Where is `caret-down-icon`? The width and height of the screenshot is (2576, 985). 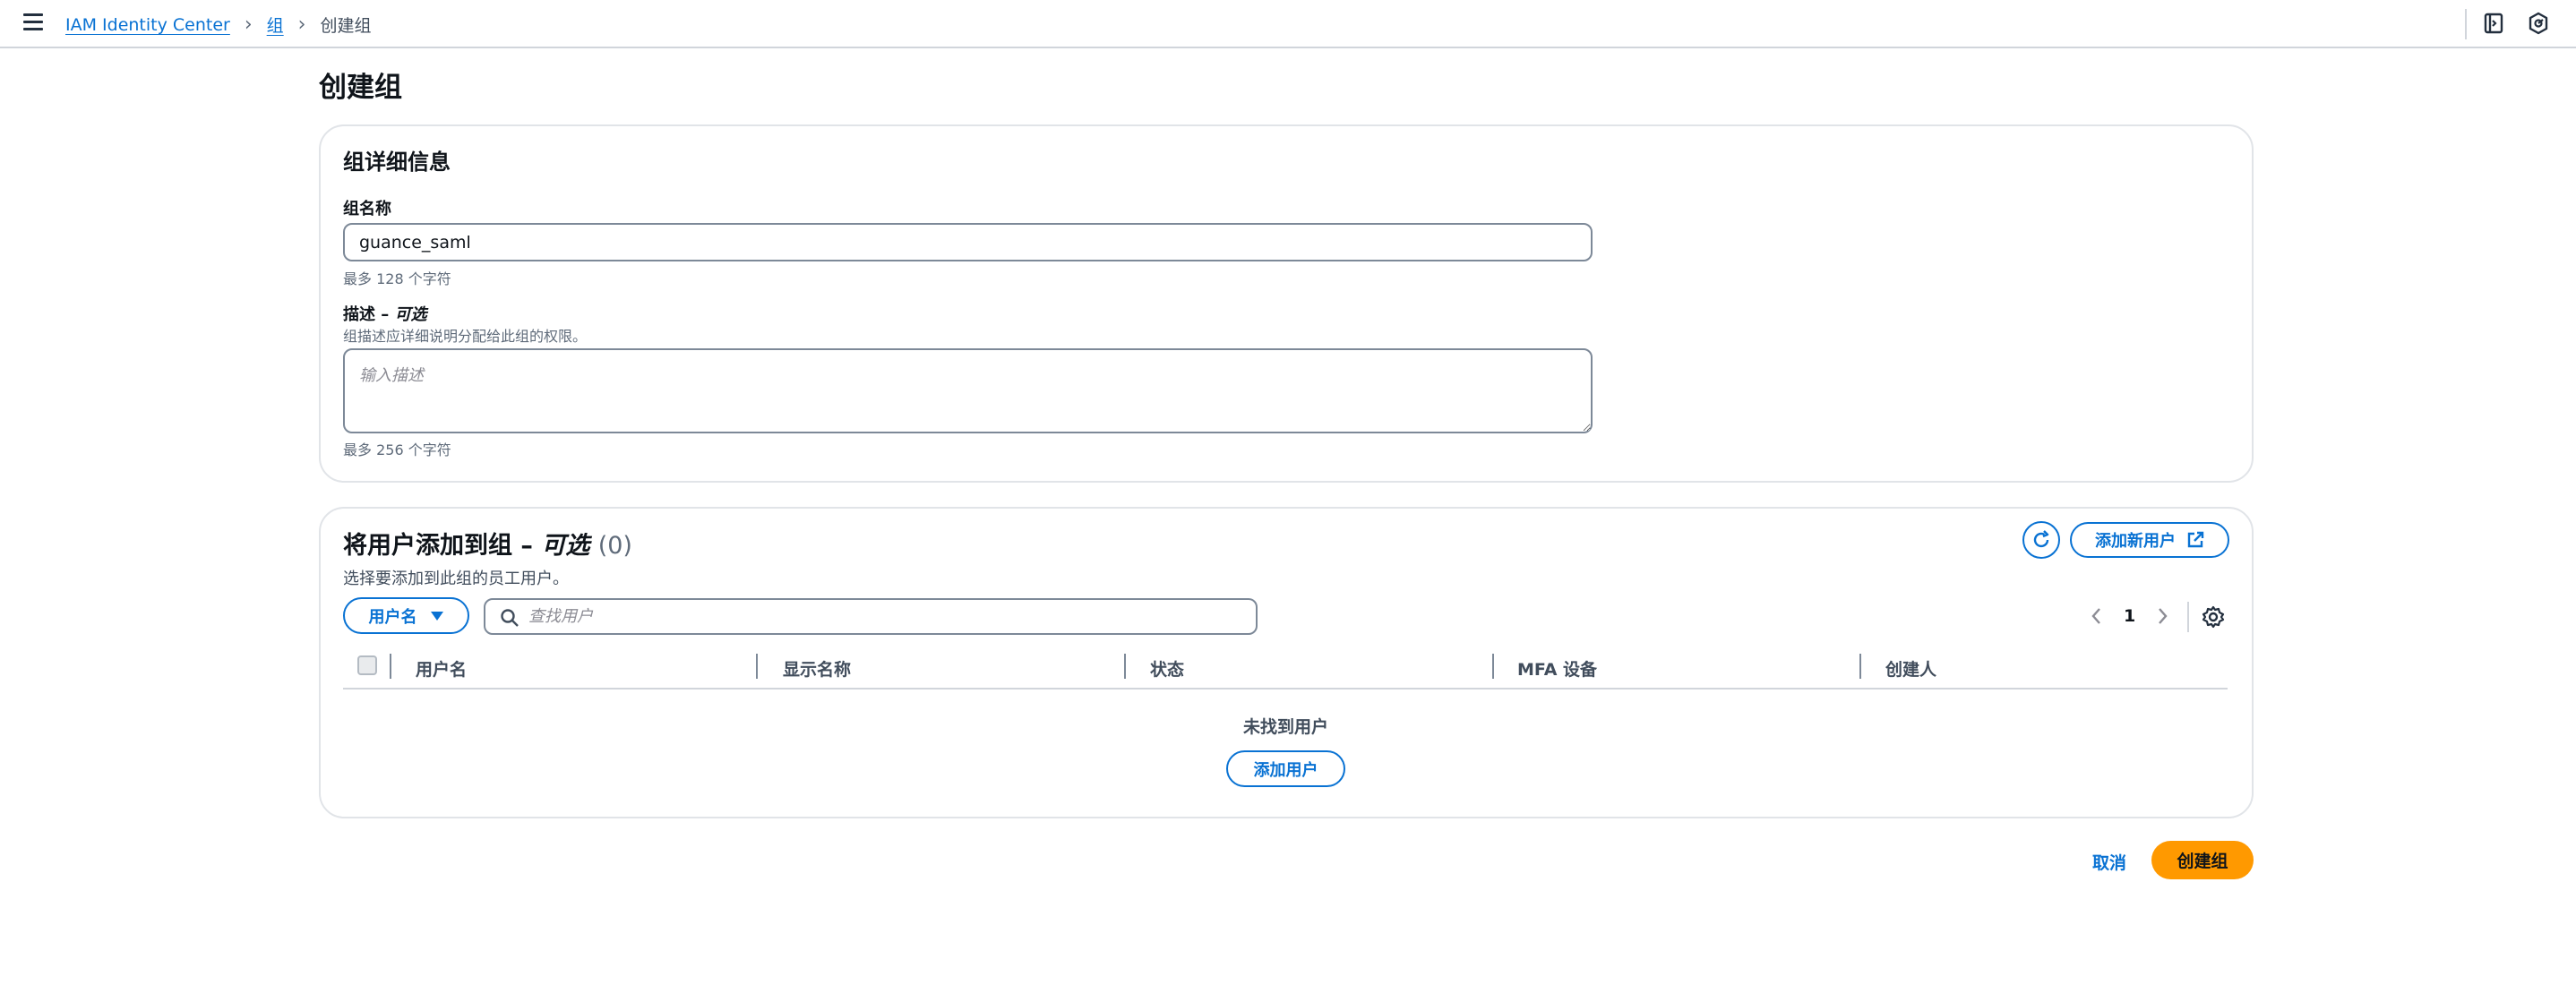
caret-down-icon is located at coordinates (436, 616).